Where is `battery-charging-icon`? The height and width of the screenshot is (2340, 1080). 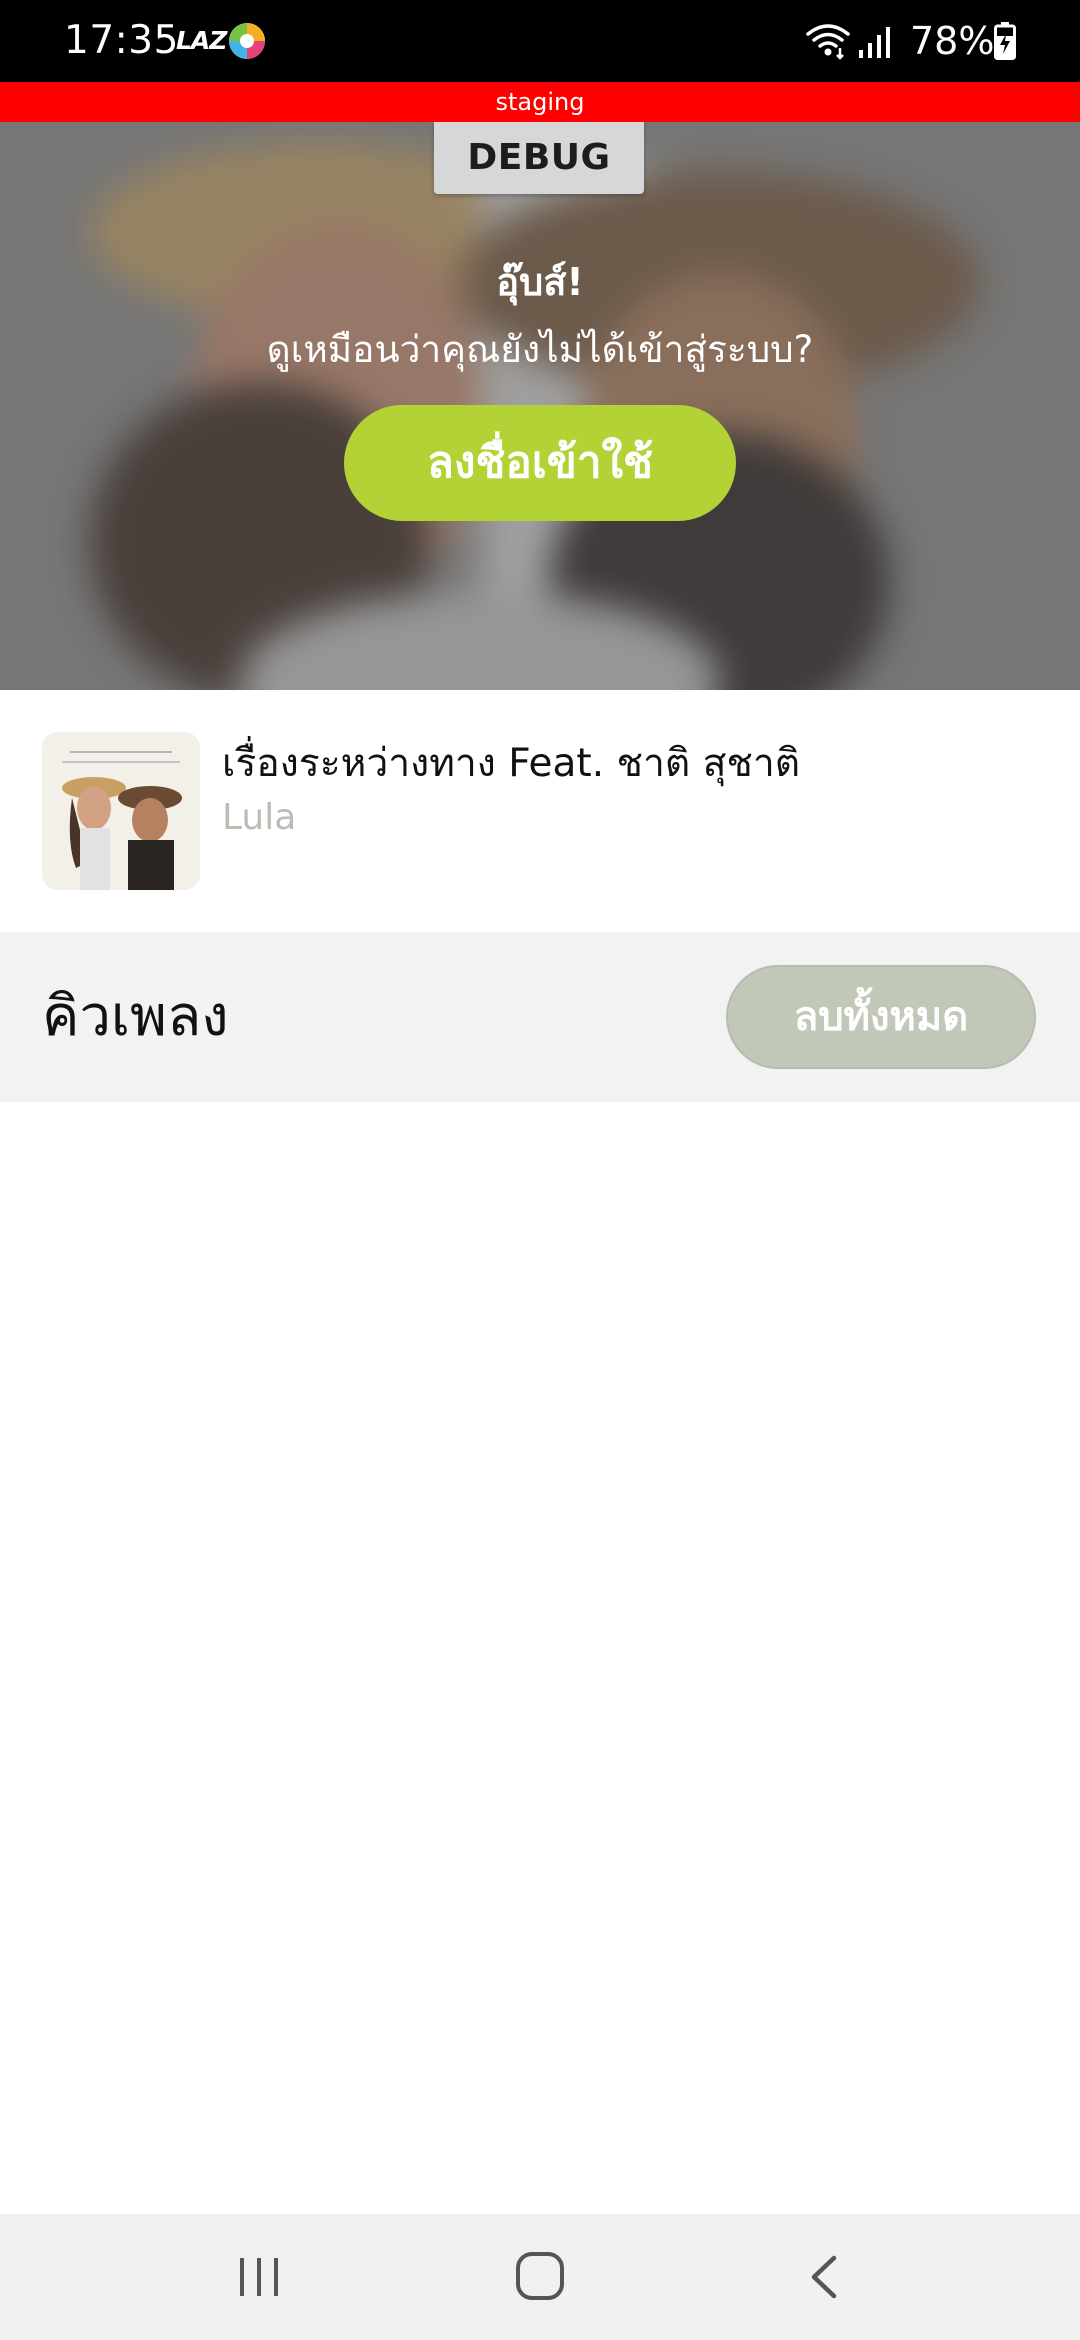 battery-charging-icon is located at coordinates (1005, 41).